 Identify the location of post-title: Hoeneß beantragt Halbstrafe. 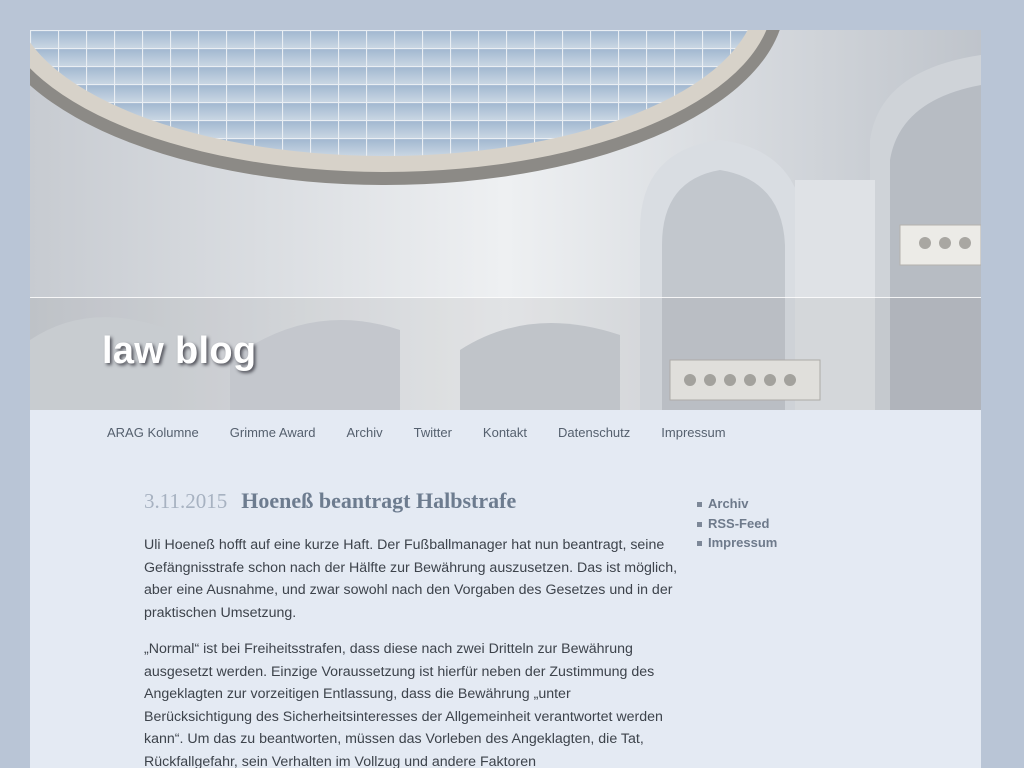
(378, 501).